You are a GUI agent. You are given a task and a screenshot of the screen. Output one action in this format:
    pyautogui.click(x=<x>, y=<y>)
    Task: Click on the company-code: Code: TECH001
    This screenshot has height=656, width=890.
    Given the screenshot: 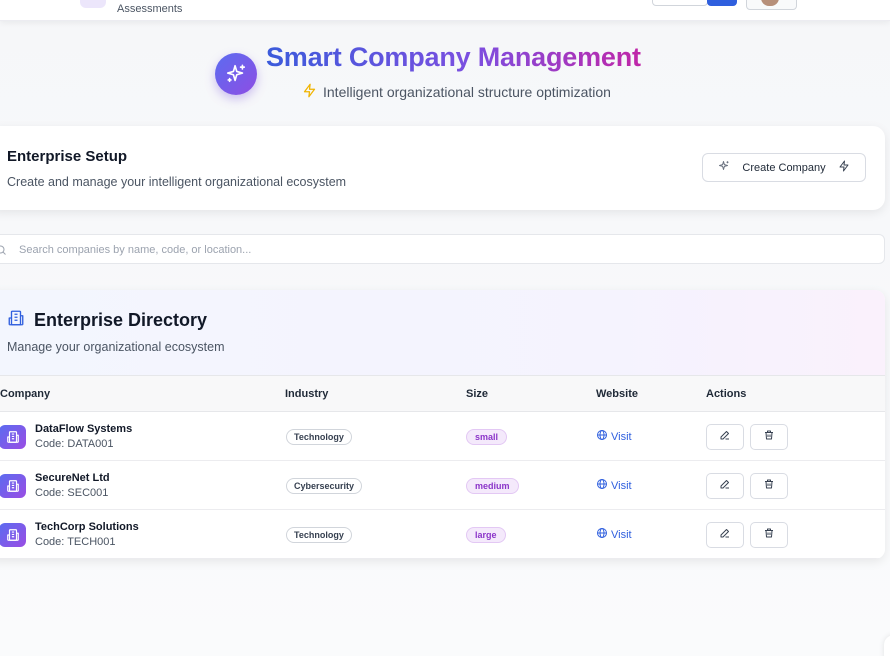 What is the action you would take?
    pyautogui.click(x=75, y=542)
    